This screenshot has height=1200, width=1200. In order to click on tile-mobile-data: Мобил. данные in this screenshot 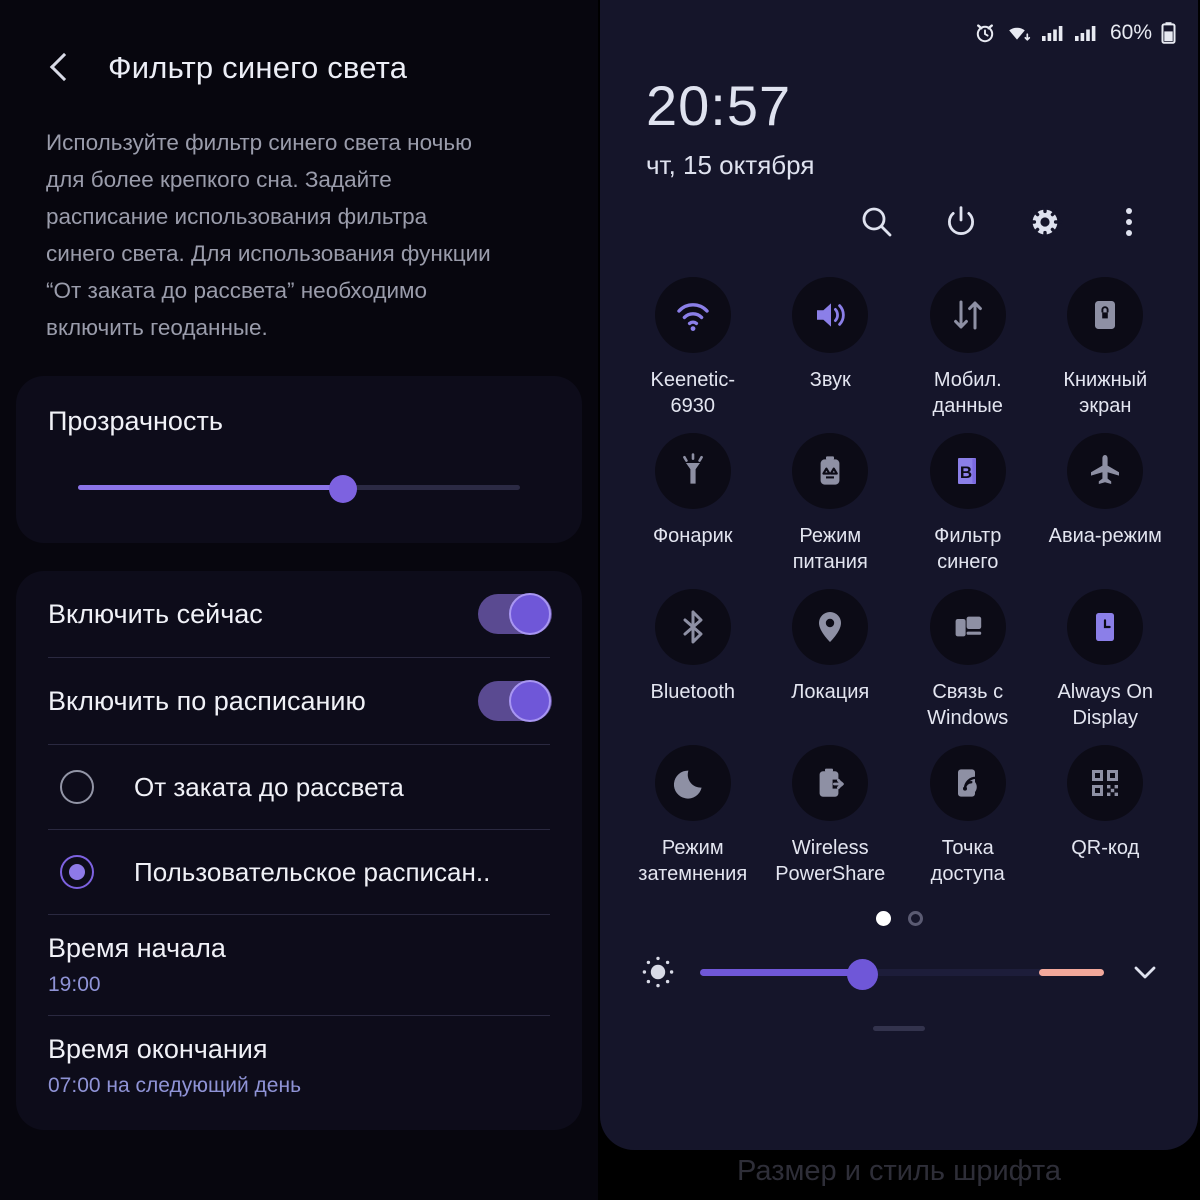, I will do `click(968, 343)`.